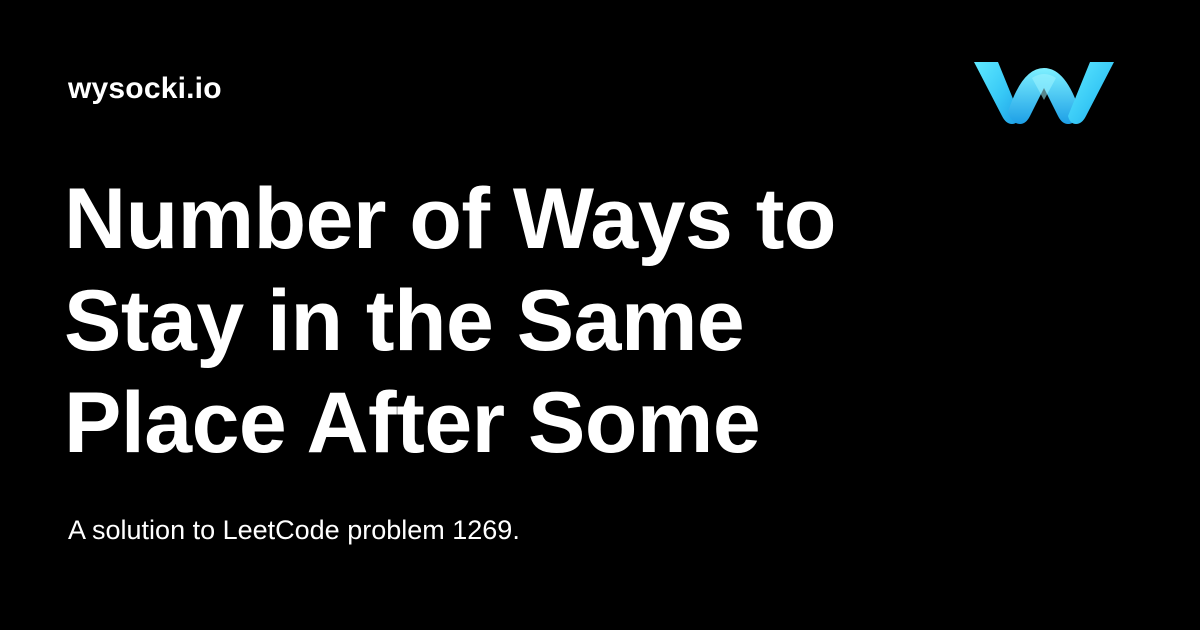 This screenshot has height=630, width=1200. What do you see at coordinates (450, 219) in the screenshot?
I see `title-line: Number of Ways to` at bounding box center [450, 219].